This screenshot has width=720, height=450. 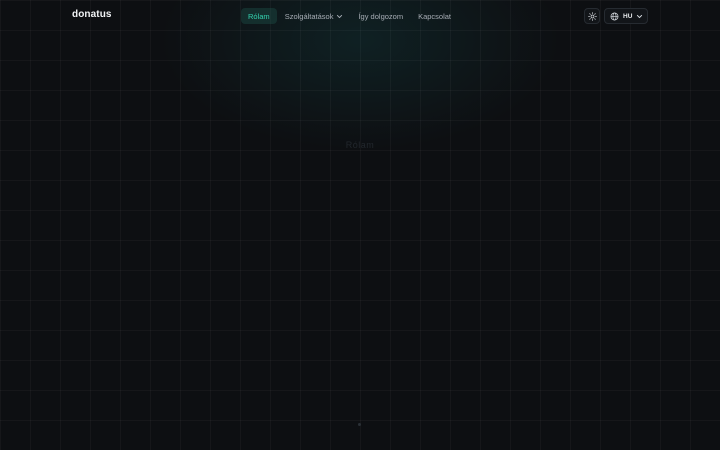 I want to click on nav-item-rolam: Rólam, so click(x=259, y=16).